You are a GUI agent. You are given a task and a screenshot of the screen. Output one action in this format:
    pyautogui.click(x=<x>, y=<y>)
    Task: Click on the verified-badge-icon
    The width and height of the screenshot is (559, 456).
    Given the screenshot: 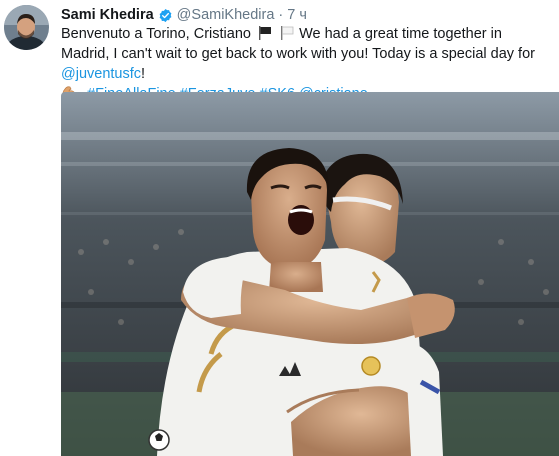 What is the action you would take?
    pyautogui.click(x=165, y=15)
    